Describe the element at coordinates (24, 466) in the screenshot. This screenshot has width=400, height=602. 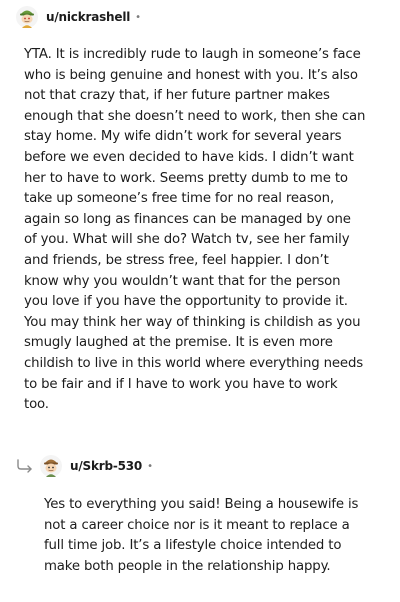
I see `reply-arrow-icon` at that location.